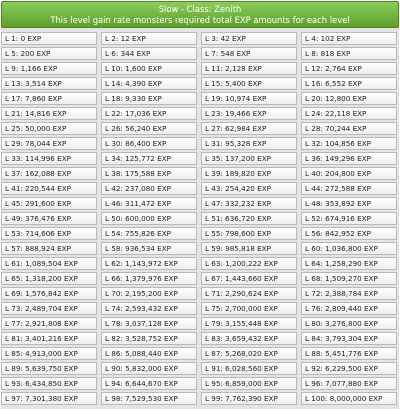 The height and width of the screenshot is (411, 400). What do you see at coordinates (249, 353) in the screenshot?
I see `level-exp-cell: L 87: 5,268,020 EXP` at bounding box center [249, 353].